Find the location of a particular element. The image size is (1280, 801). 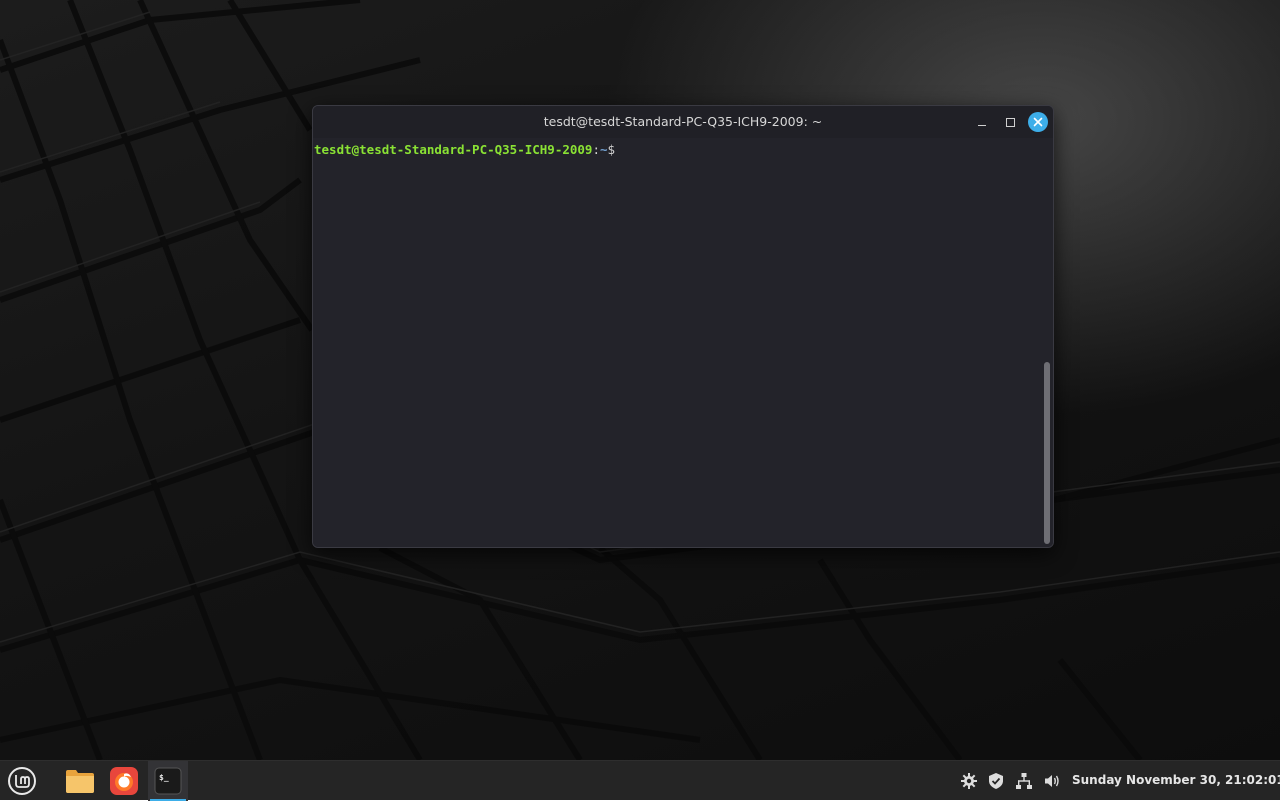

close-icon is located at coordinates (1038, 122).